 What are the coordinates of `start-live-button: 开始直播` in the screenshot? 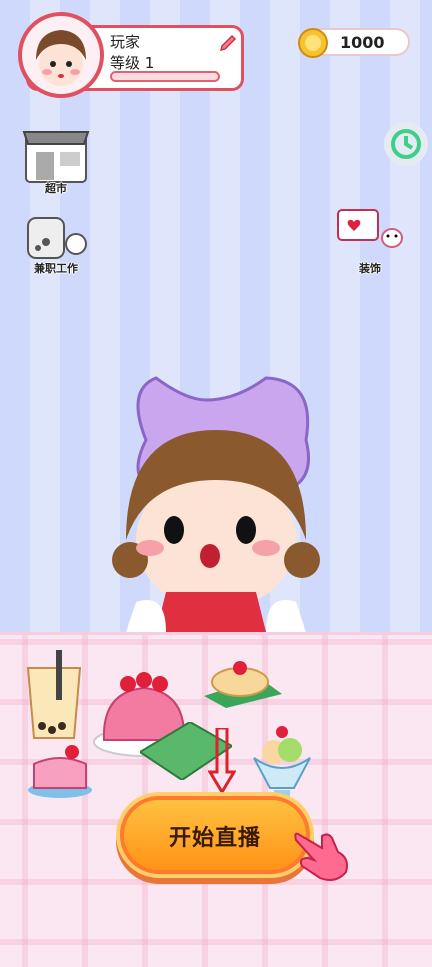 It's located at (215, 835).